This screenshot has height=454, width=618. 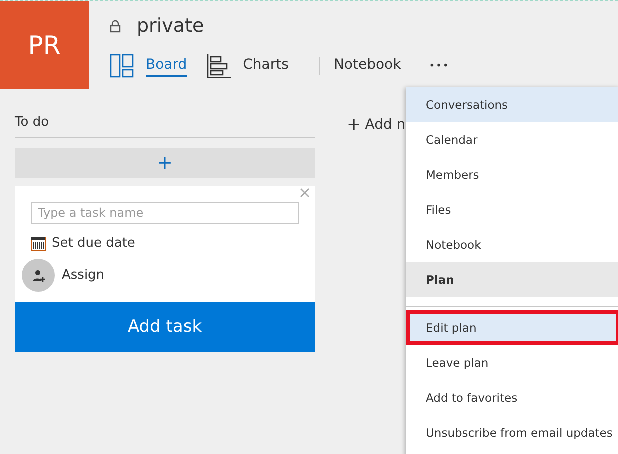 I want to click on add-task-bar: +, so click(x=165, y=163).